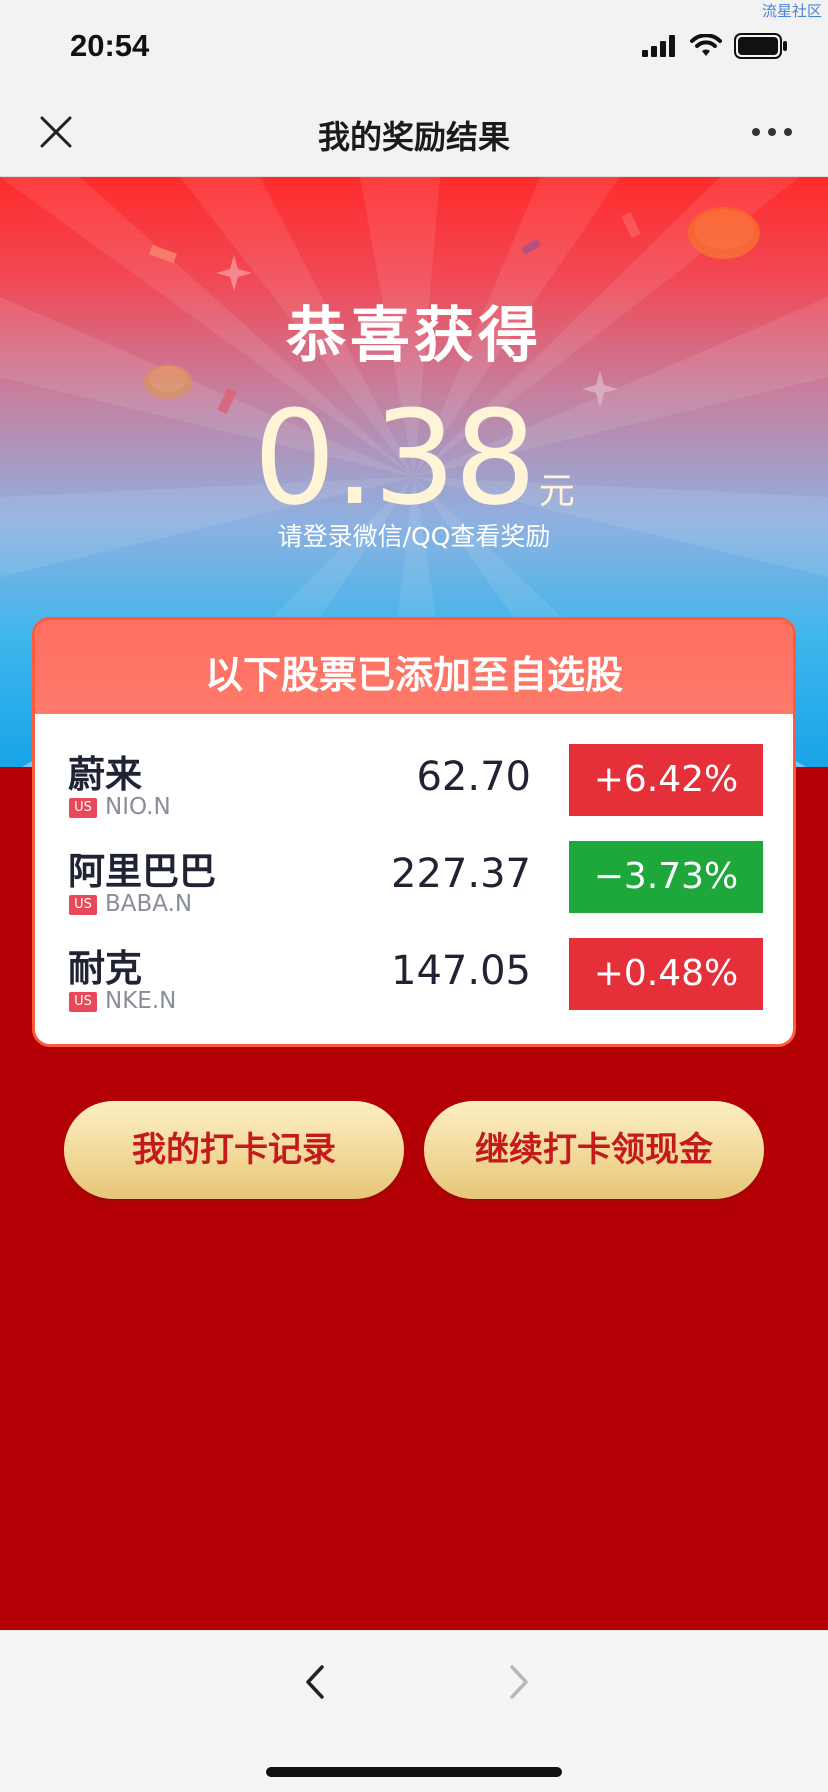 This screenshot has height=1792, width=828. I want to click on stock-price: 147.05, so click(461, 971).